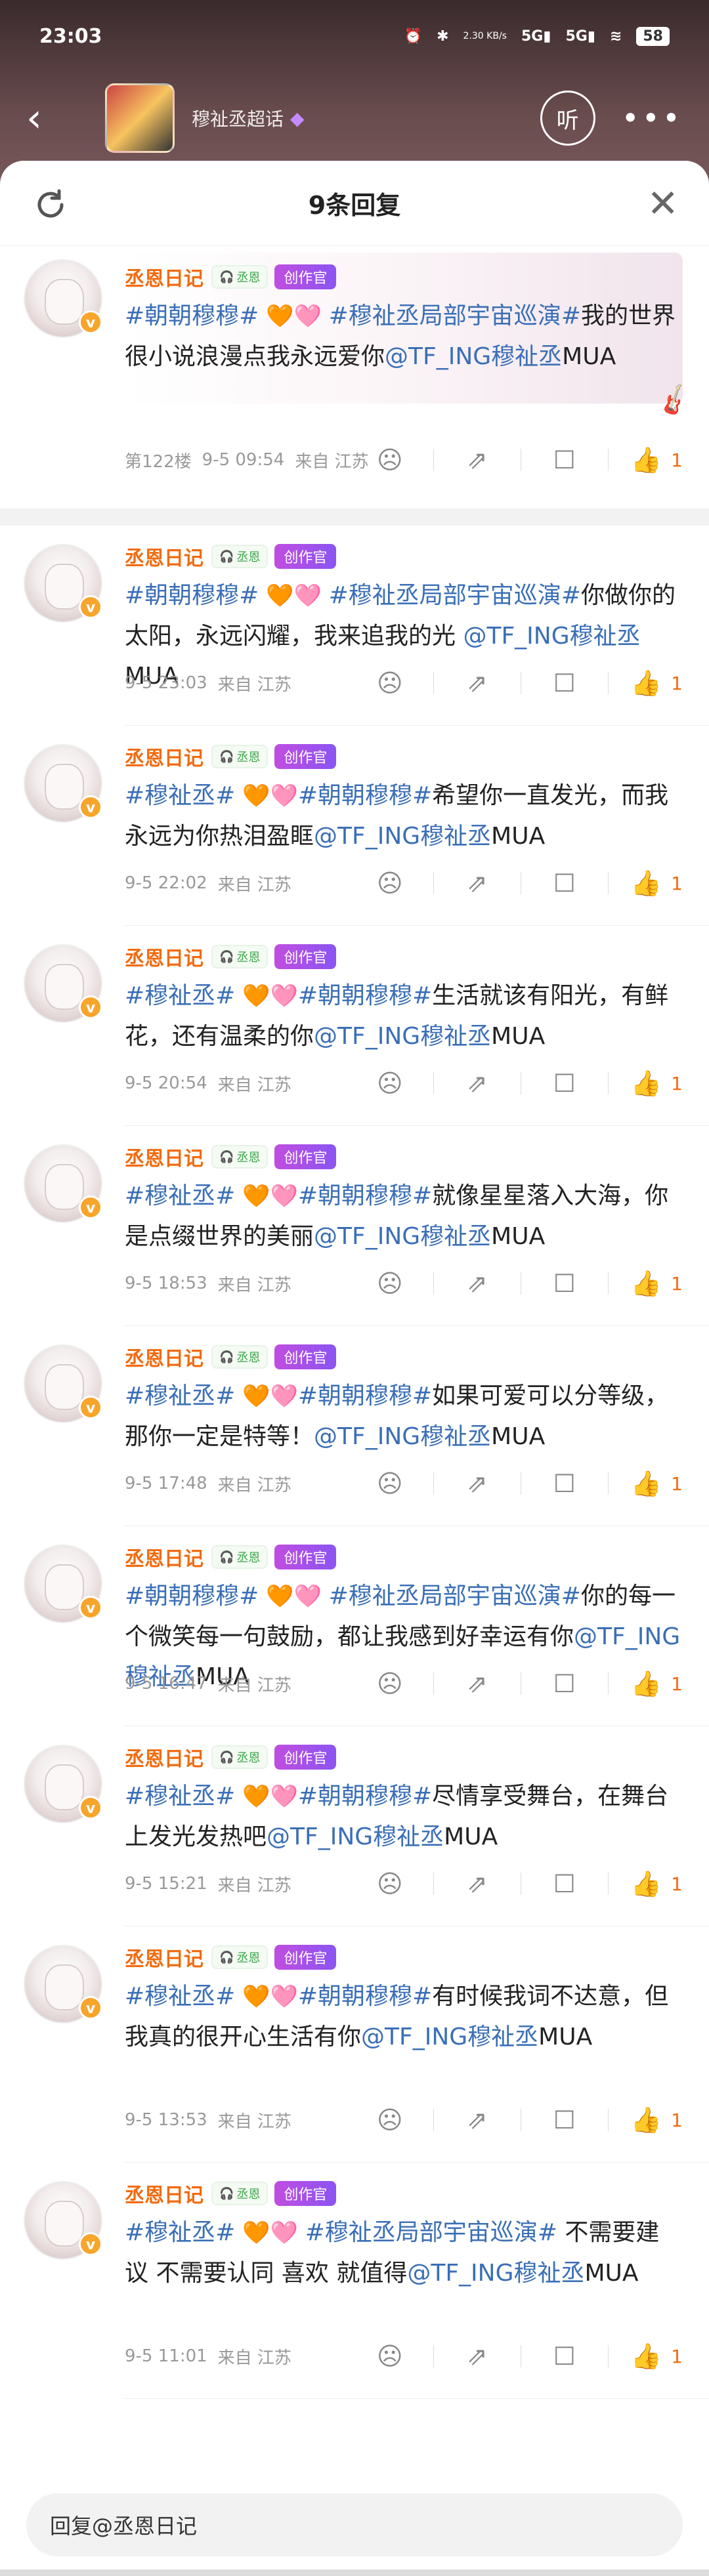 The height and width of the screenshot is (2576, 709). What do you see at coordinates (404, 277) in the screenshot?
I see `name-row: 丞恩日记 🎧 丞恩 创作官` at bounding box center [404, 277].